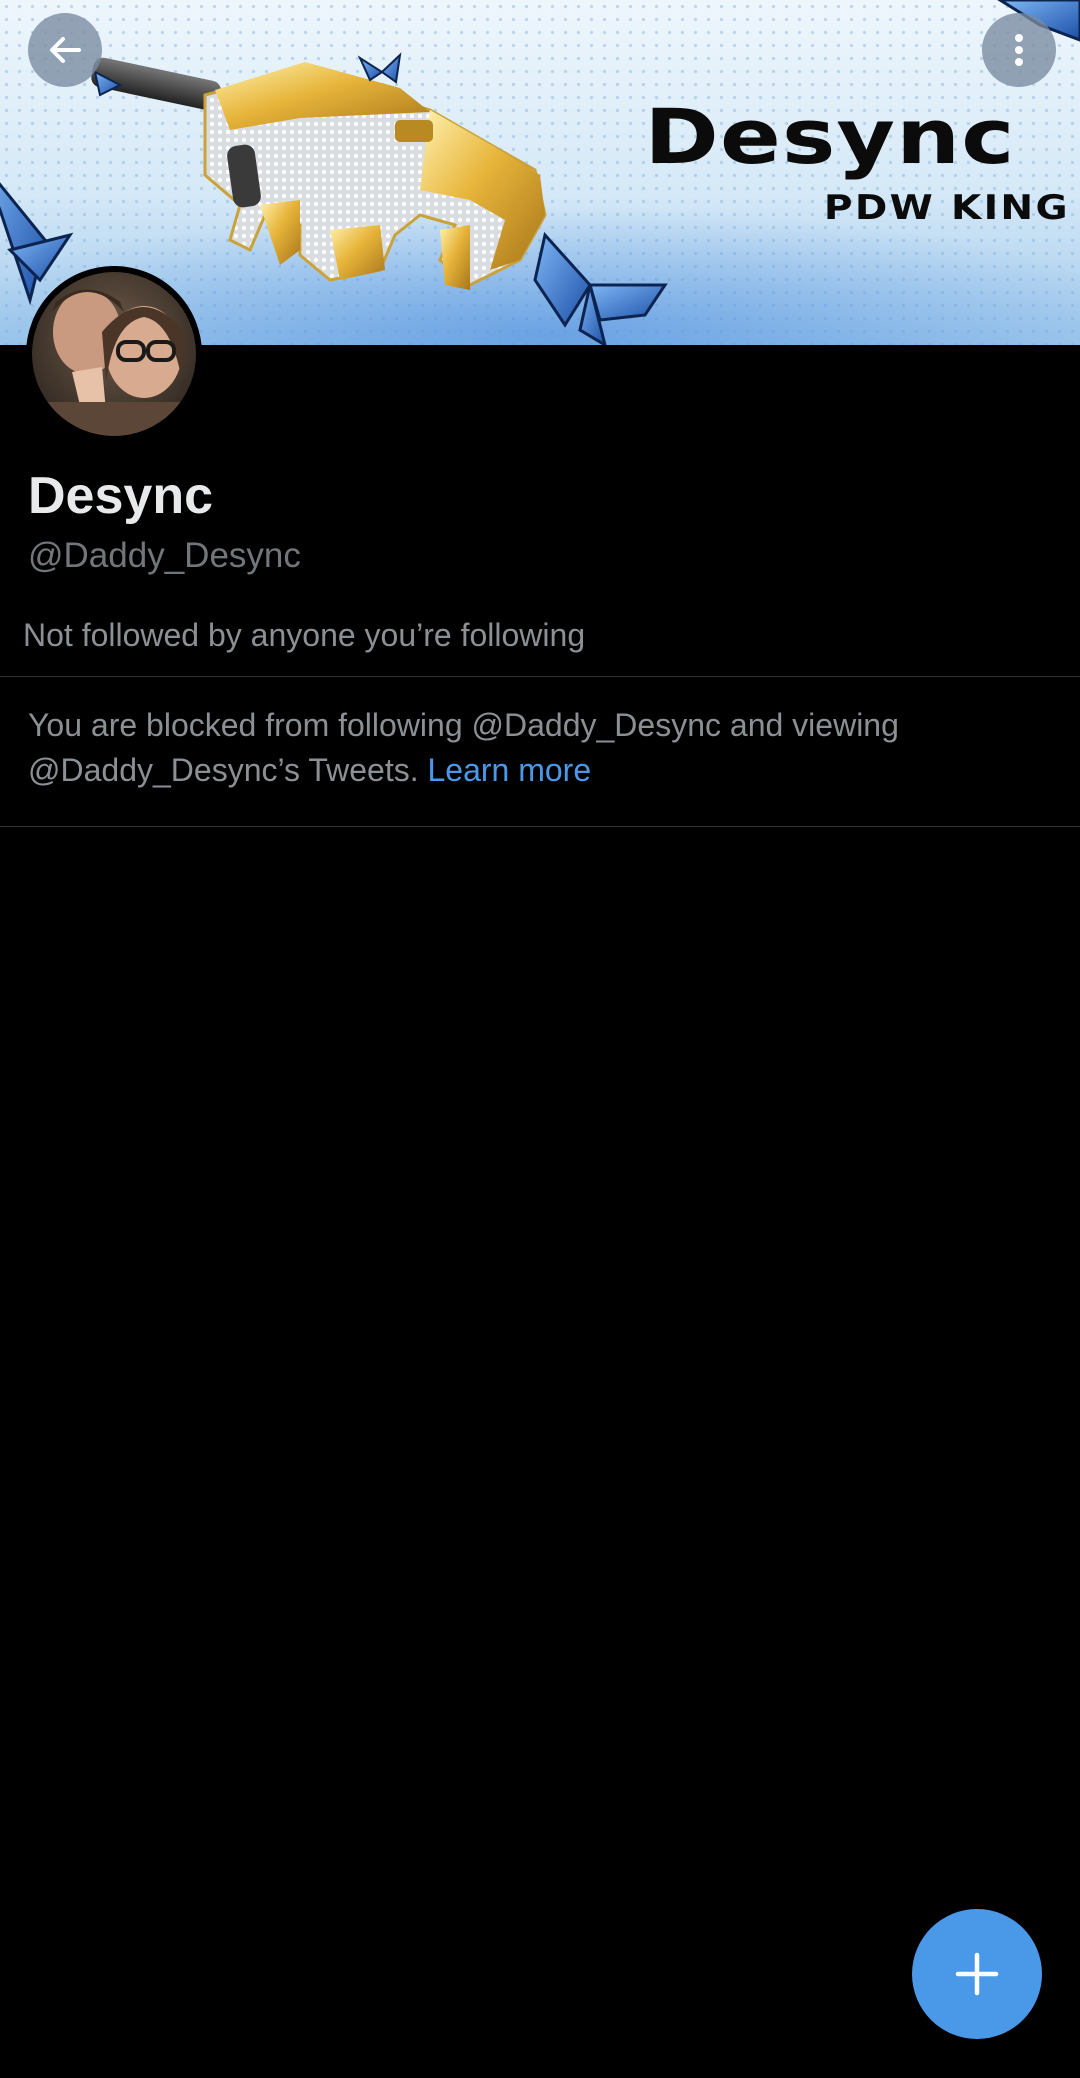  What do you see at coordinates (830, 136) in the screenshot?
I see `banner-title: Desync` at bounding box center [830, 136].